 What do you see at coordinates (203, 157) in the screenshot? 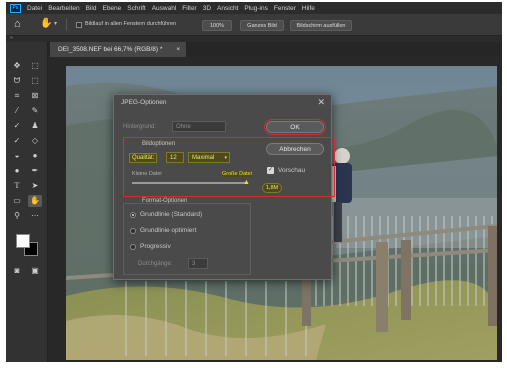
I see `quality-preset-value: Maximal` at bounding box center [203, 157].